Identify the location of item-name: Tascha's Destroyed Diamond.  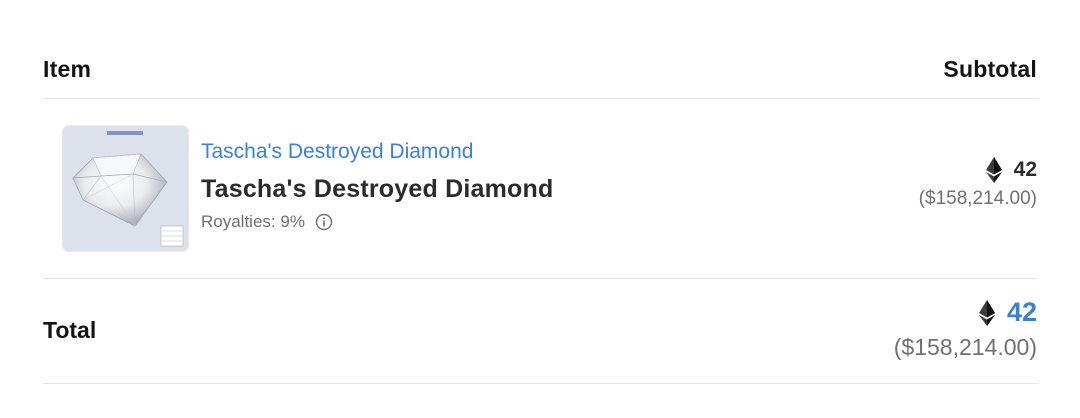
(377, 189).